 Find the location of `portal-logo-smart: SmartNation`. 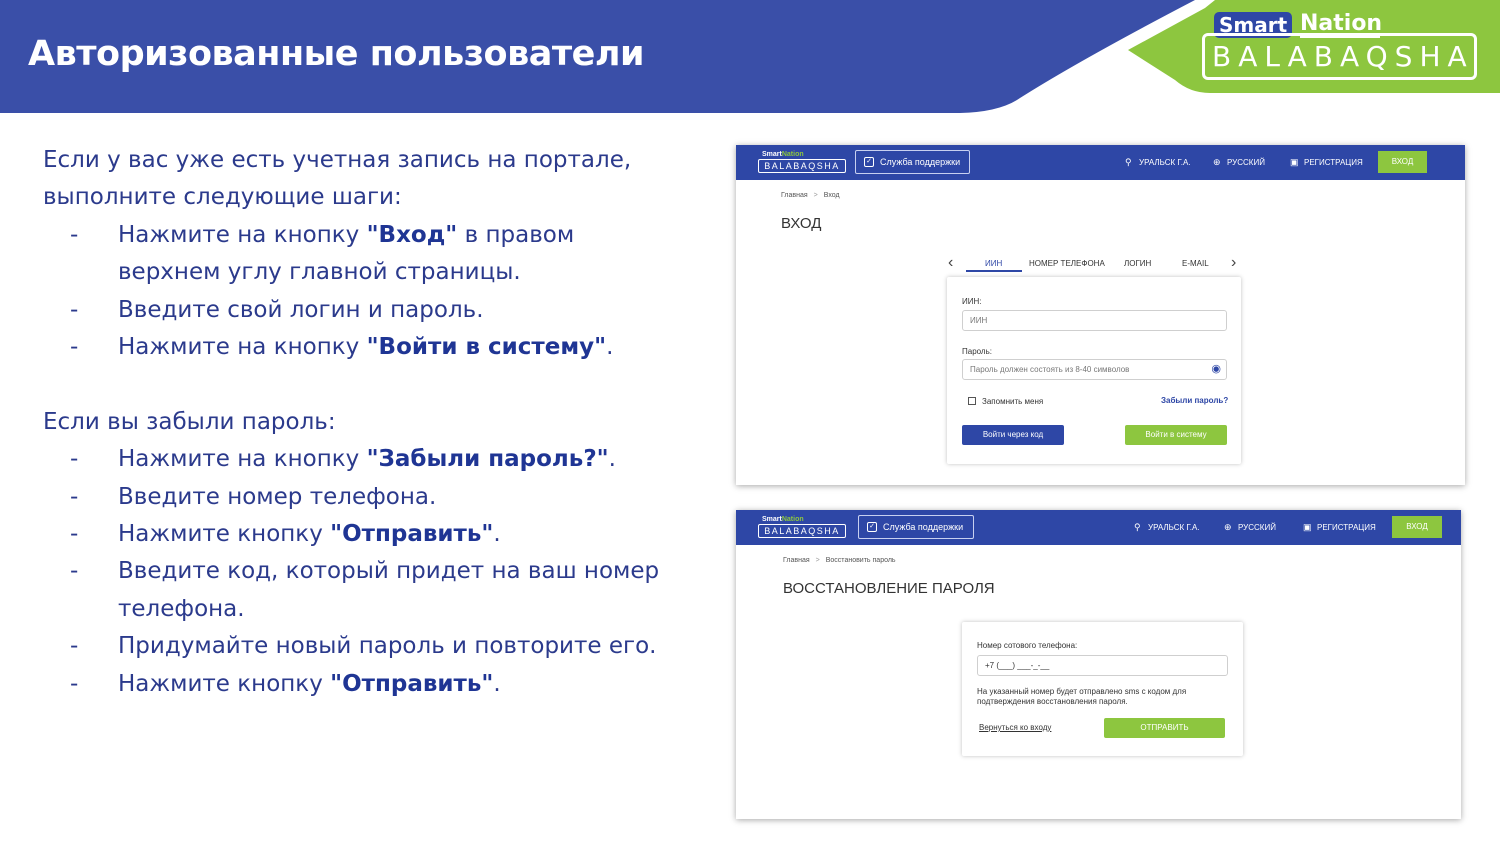

portal-logo-smart: SmartNation is located at coordinates (783, 154).